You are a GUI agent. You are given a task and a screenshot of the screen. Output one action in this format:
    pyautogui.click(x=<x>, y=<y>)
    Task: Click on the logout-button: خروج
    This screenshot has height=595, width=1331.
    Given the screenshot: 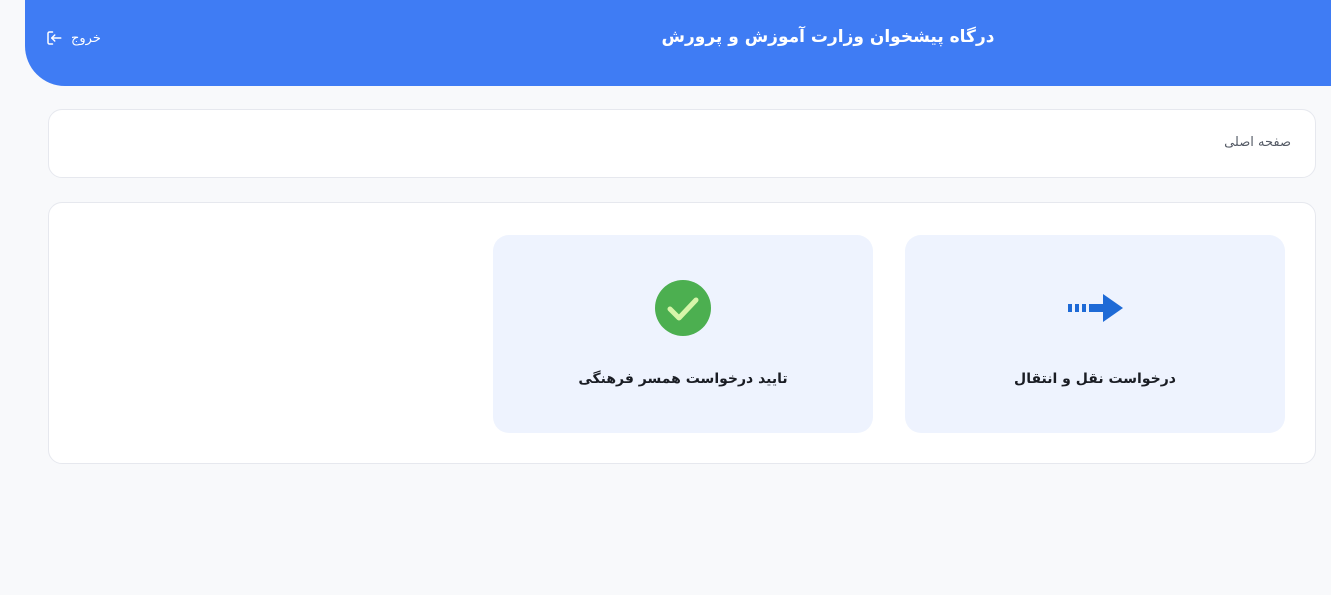 What is the action you would take?
    pyautogui.click(x=73, y=38)
    